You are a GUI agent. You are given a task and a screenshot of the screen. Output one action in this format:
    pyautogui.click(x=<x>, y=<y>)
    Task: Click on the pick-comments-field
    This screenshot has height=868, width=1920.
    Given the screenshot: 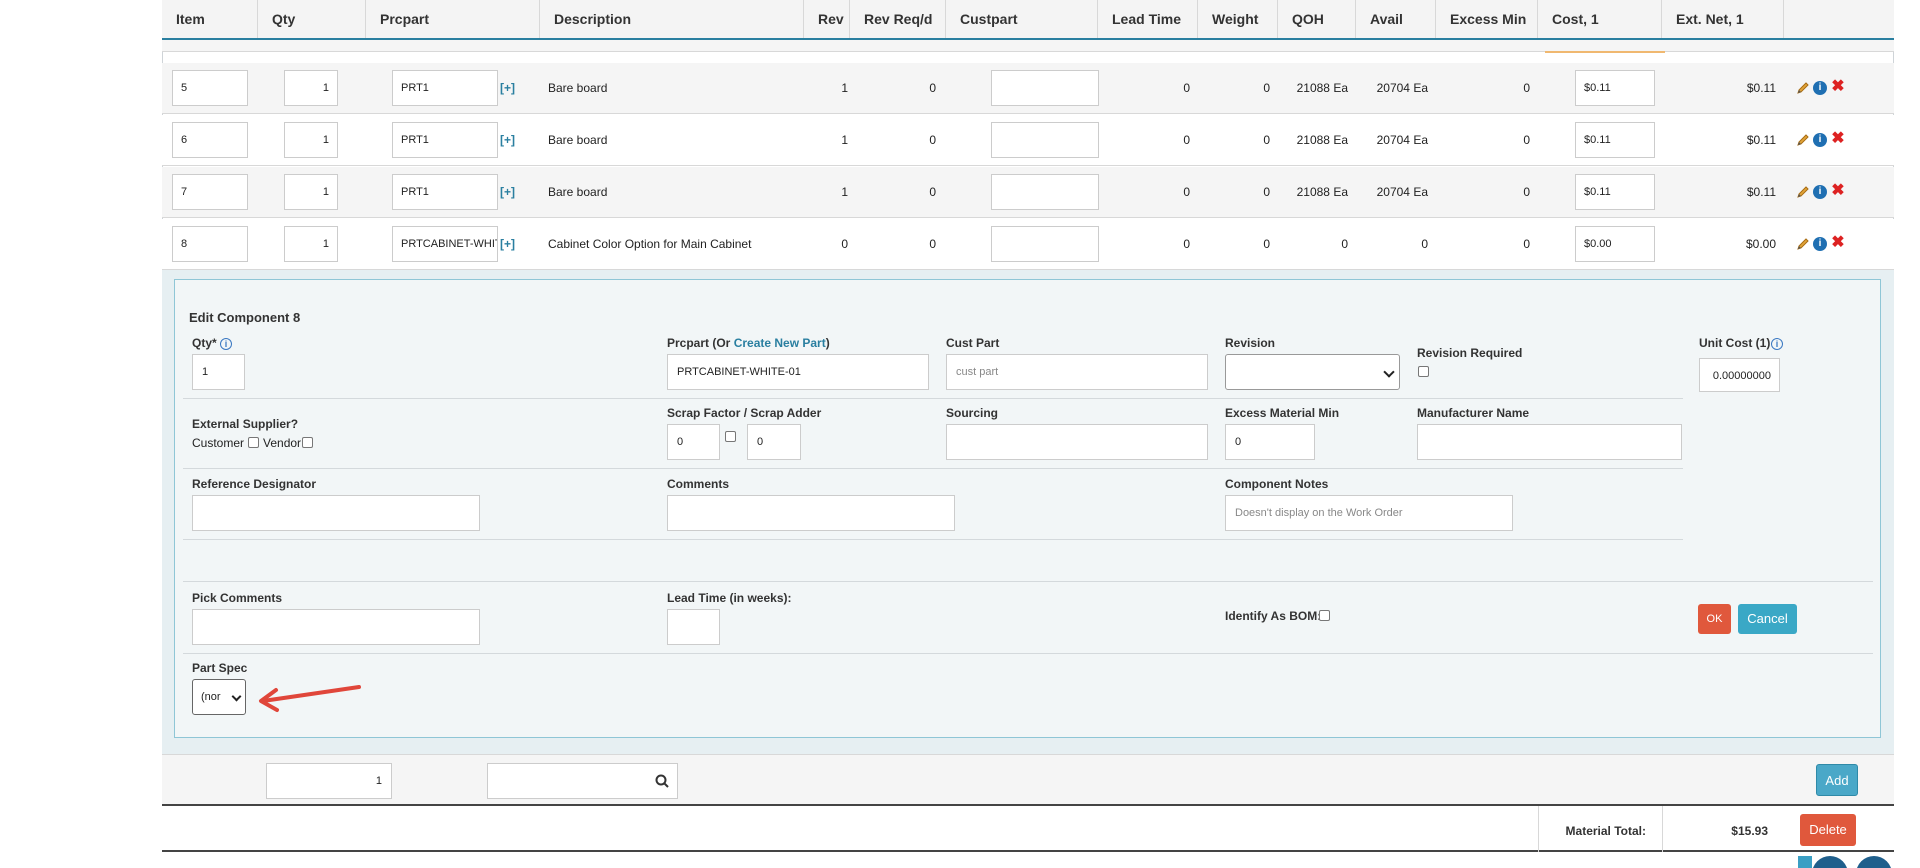 What is the action you would take?
    pyautogui.click(x=336, y=627)
    